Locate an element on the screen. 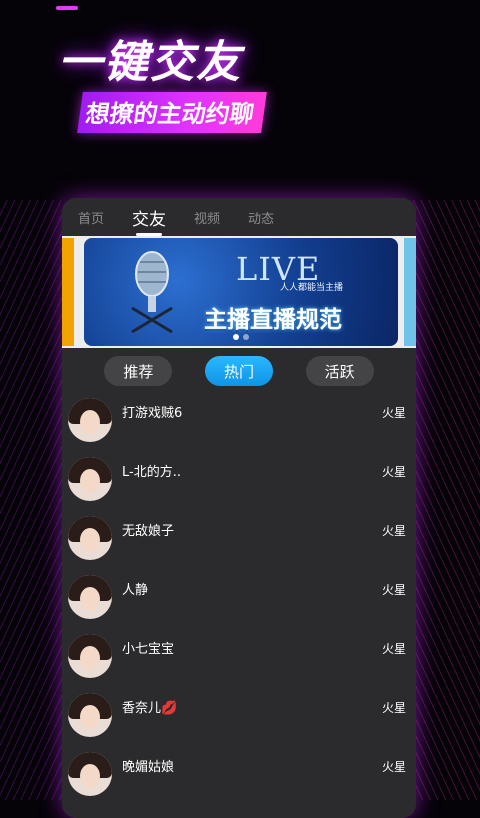  list-item: L-北的方.. 火星 is located at coordinates (239, 484).